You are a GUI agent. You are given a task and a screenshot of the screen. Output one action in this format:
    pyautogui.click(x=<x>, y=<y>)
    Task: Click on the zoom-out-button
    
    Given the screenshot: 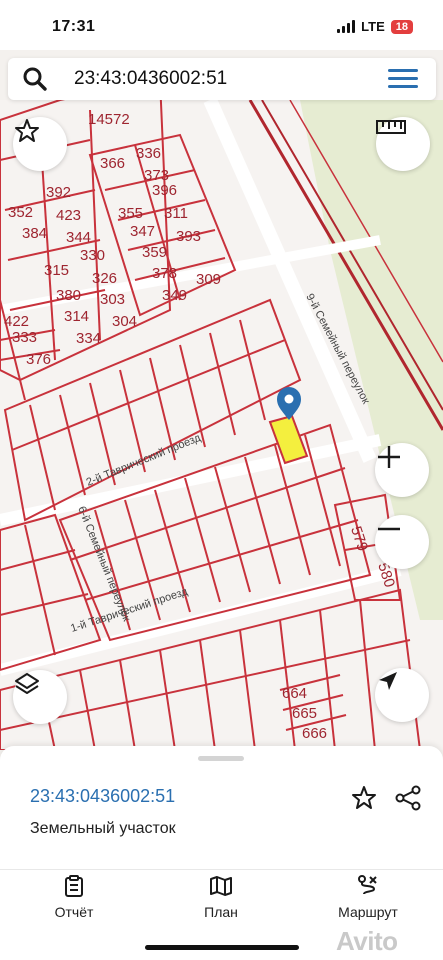 What is the action you would take?
    pyautogui.click(x=402, y=542)
    